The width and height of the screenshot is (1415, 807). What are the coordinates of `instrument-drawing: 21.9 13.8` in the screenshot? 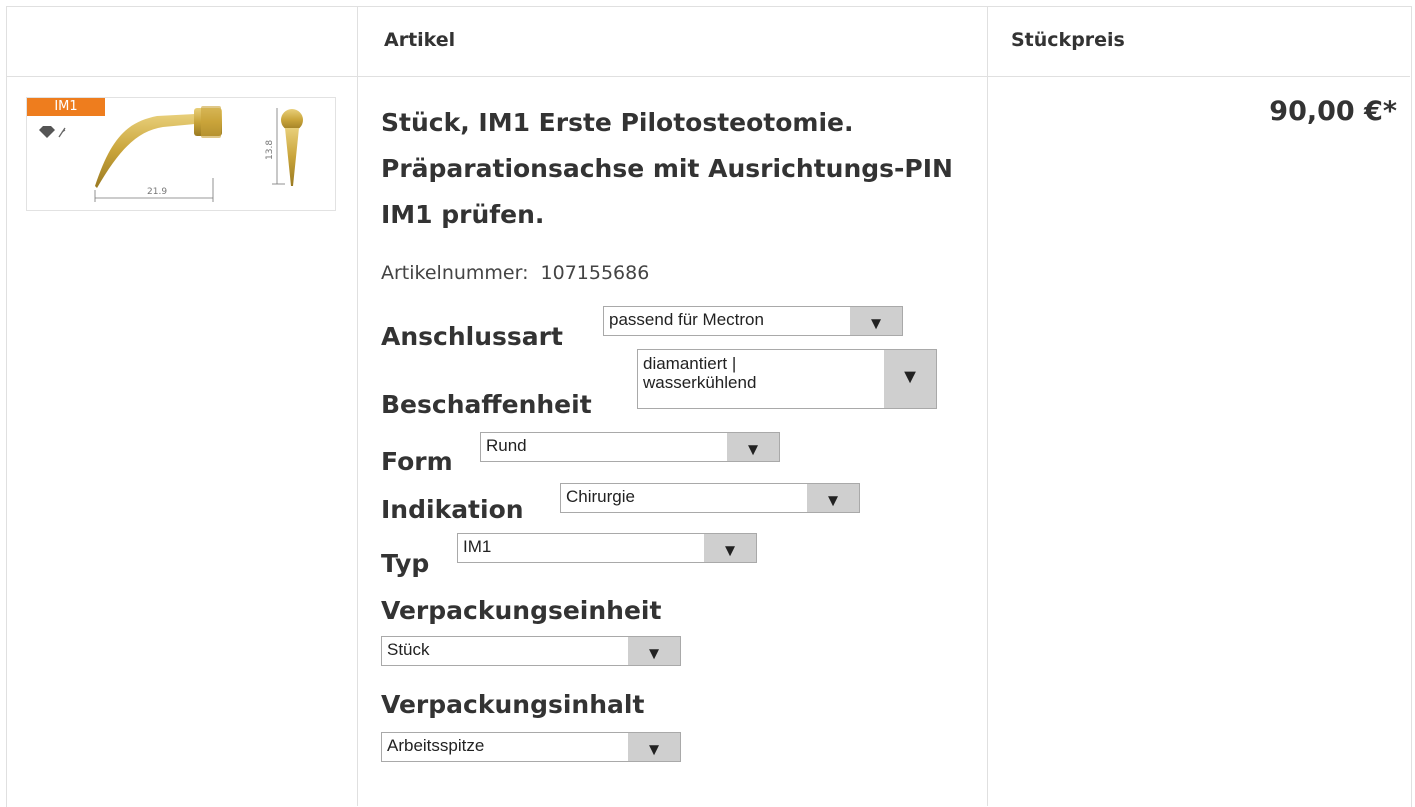 It's located at (171, 154).